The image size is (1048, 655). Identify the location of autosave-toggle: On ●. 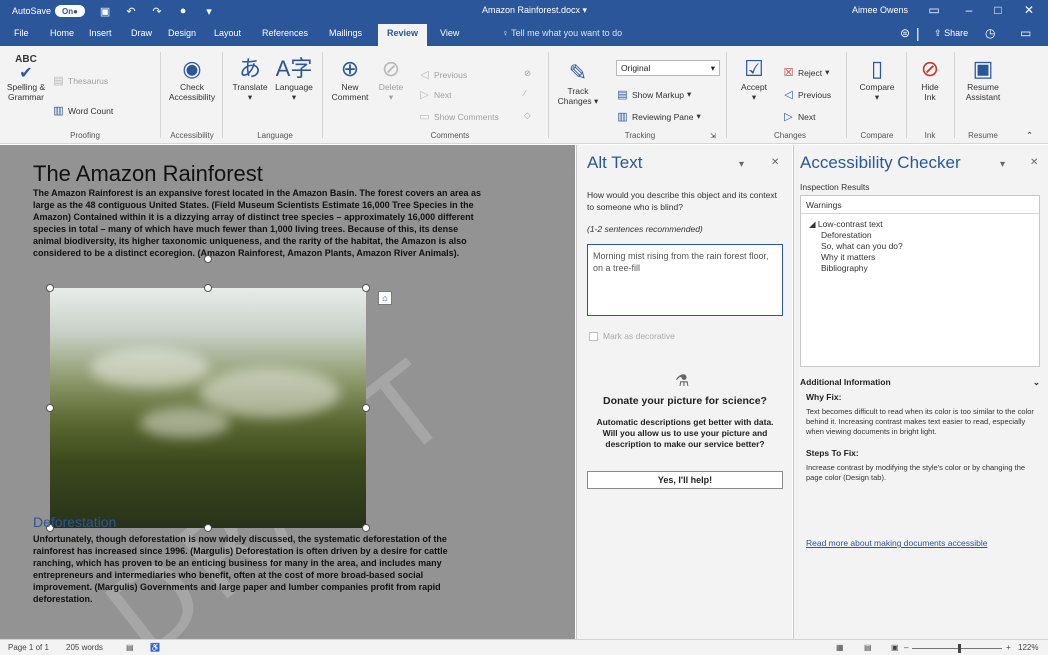
(70, 11).